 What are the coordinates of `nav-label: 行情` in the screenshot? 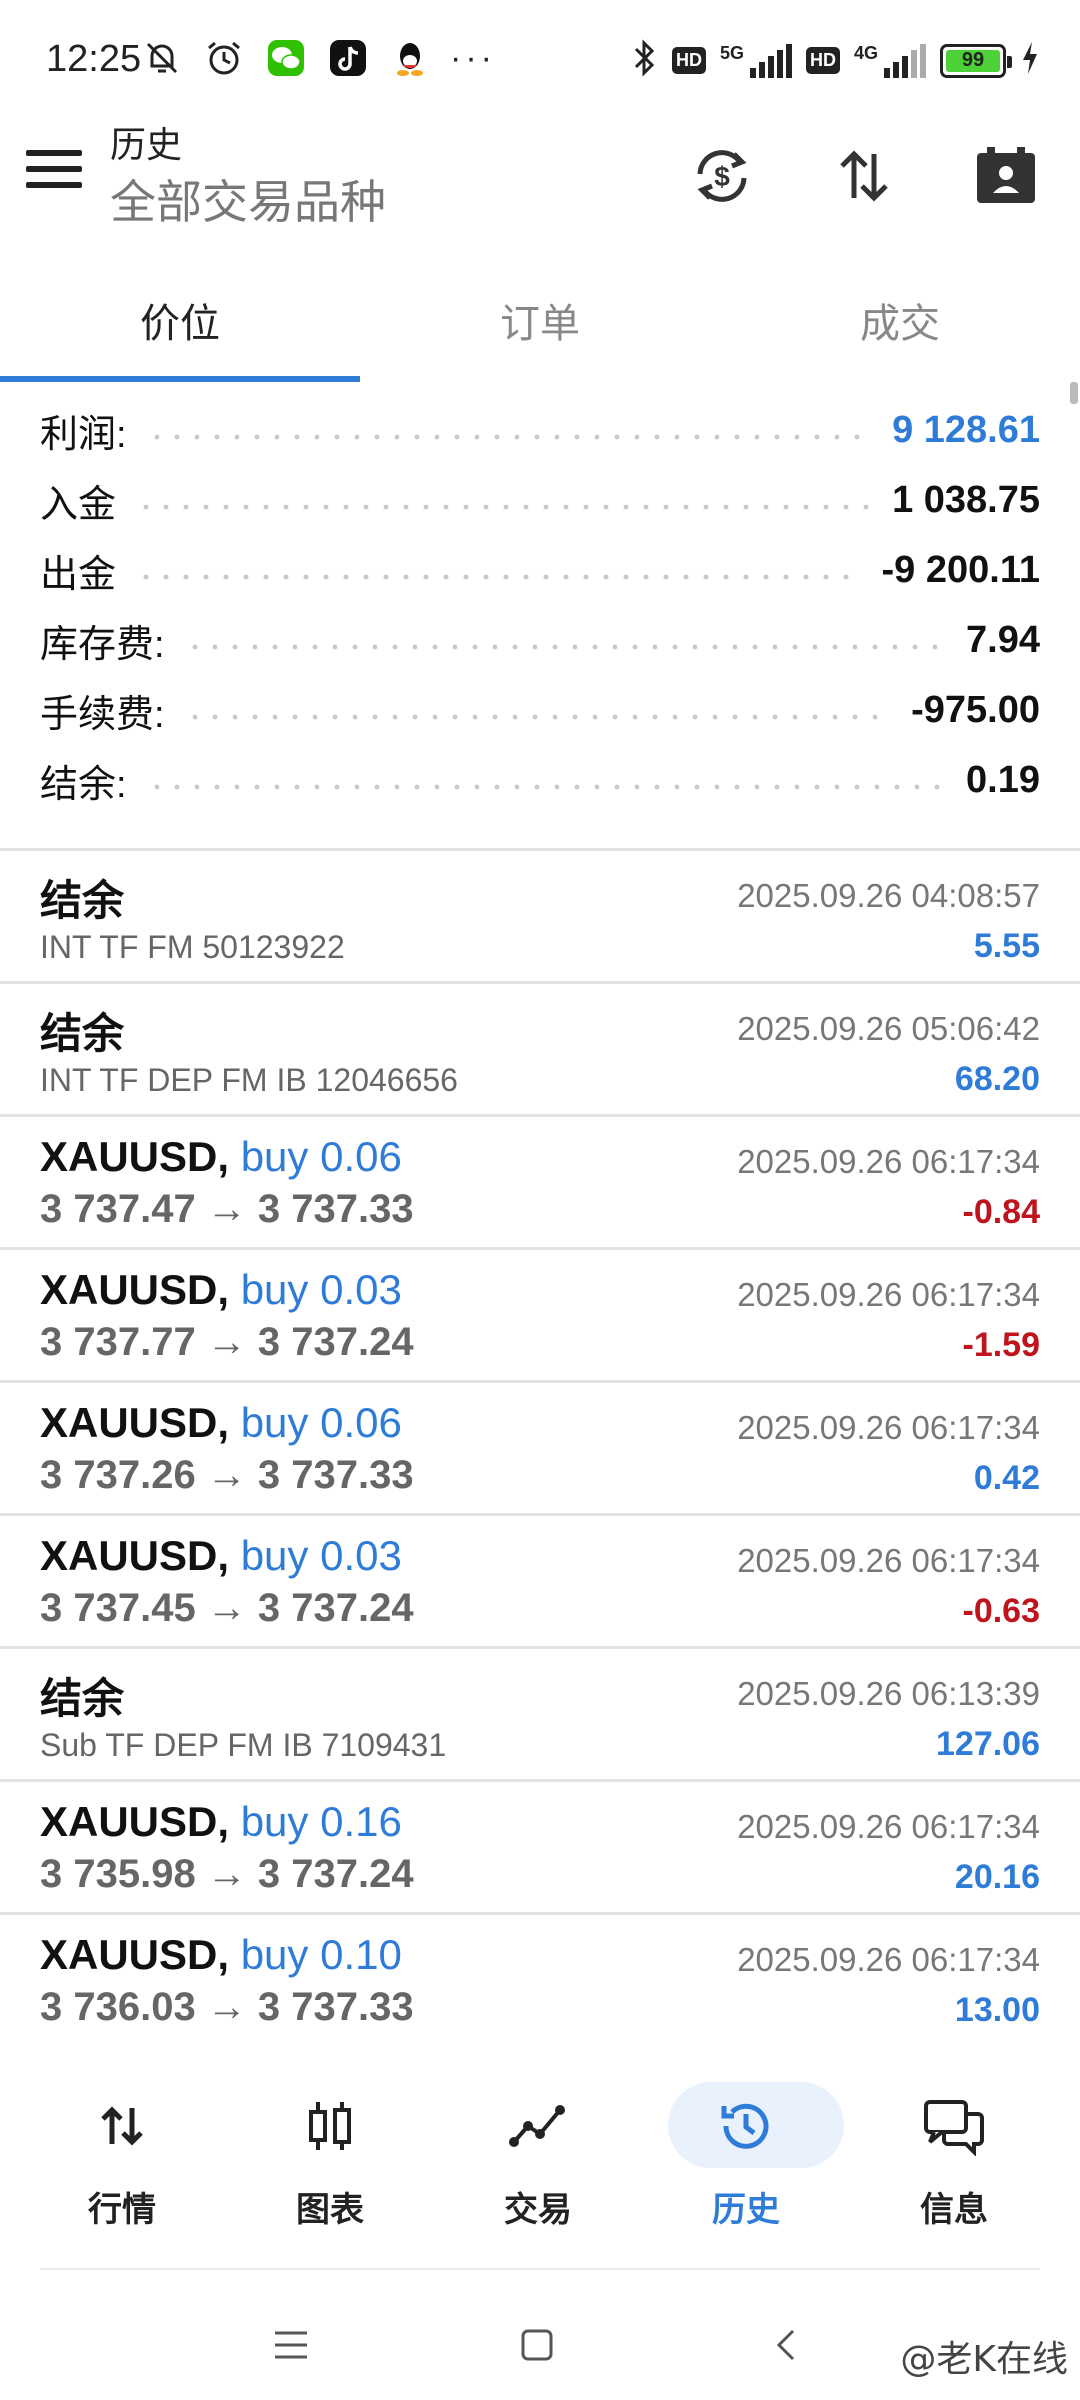 It's located at (122, 2210).